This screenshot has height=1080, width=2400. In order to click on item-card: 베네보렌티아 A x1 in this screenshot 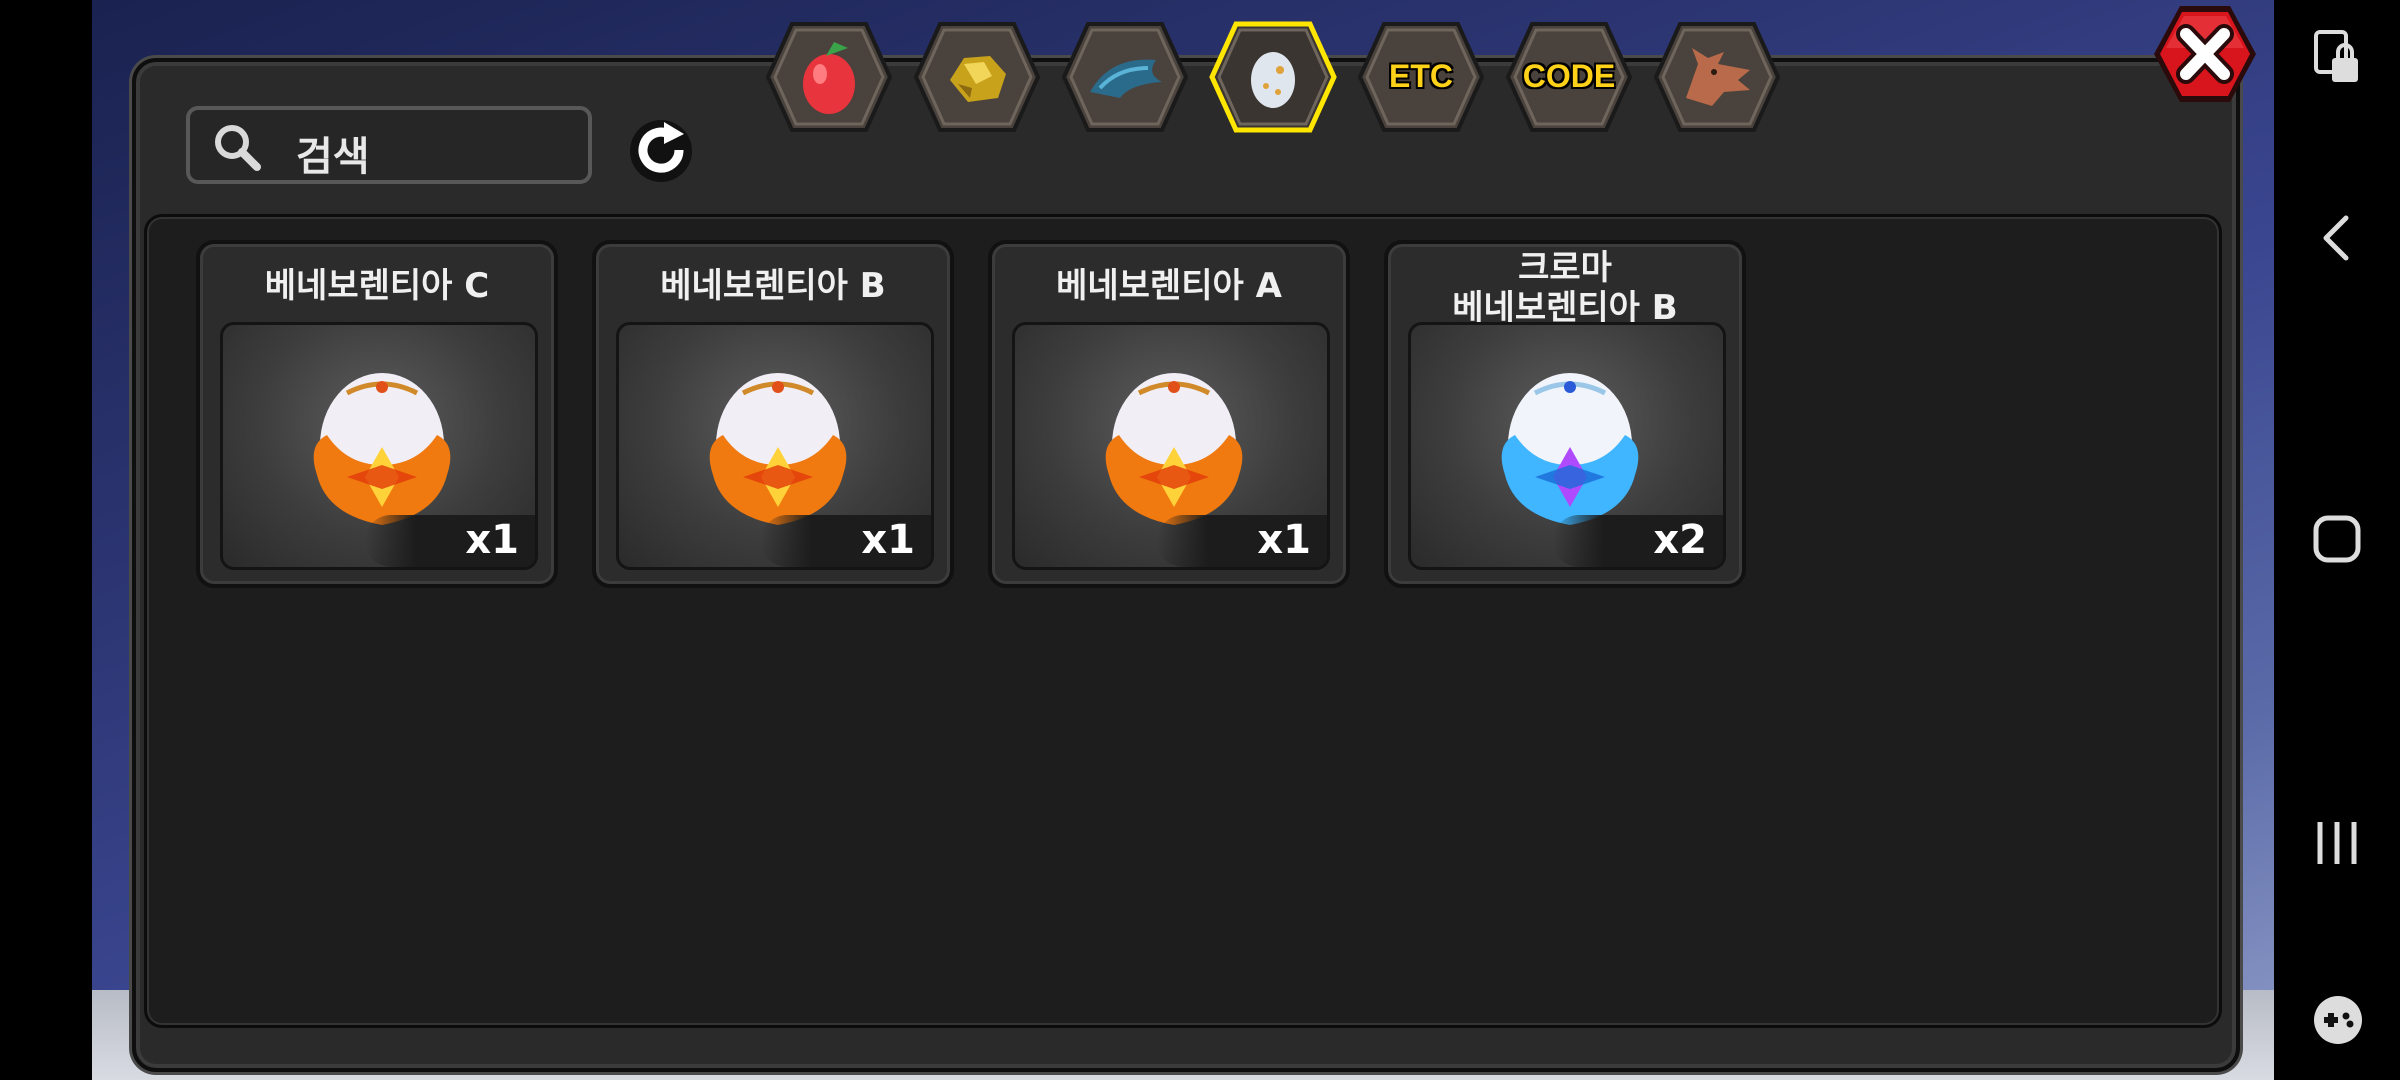, I will do `click(1169, 414)`.